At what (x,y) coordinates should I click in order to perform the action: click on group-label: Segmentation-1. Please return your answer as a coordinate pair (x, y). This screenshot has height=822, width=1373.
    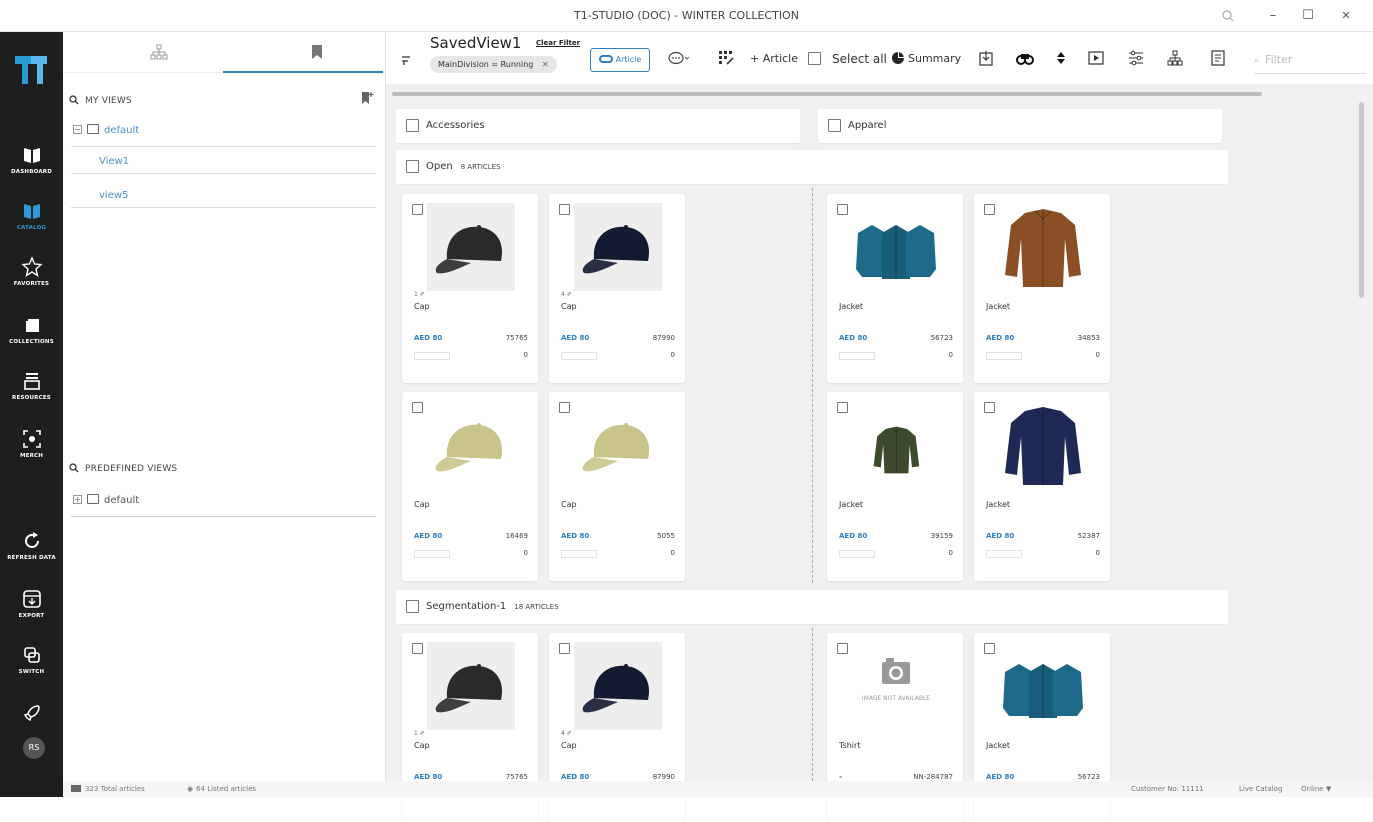
    Looking at the image, I should click on (466, 606).